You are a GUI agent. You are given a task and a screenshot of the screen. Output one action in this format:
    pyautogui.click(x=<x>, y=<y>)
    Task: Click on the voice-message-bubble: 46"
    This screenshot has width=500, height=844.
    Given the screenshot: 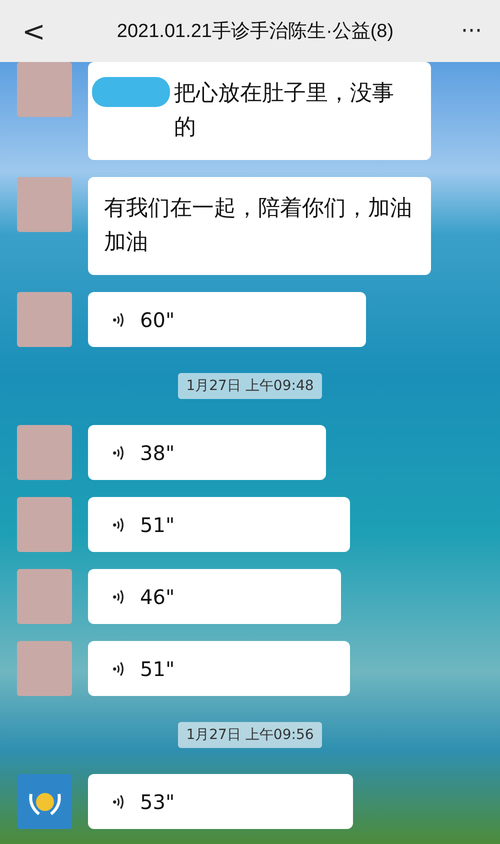 What is the action you would take?
    pyautogui.click(x=214, y=596)
    